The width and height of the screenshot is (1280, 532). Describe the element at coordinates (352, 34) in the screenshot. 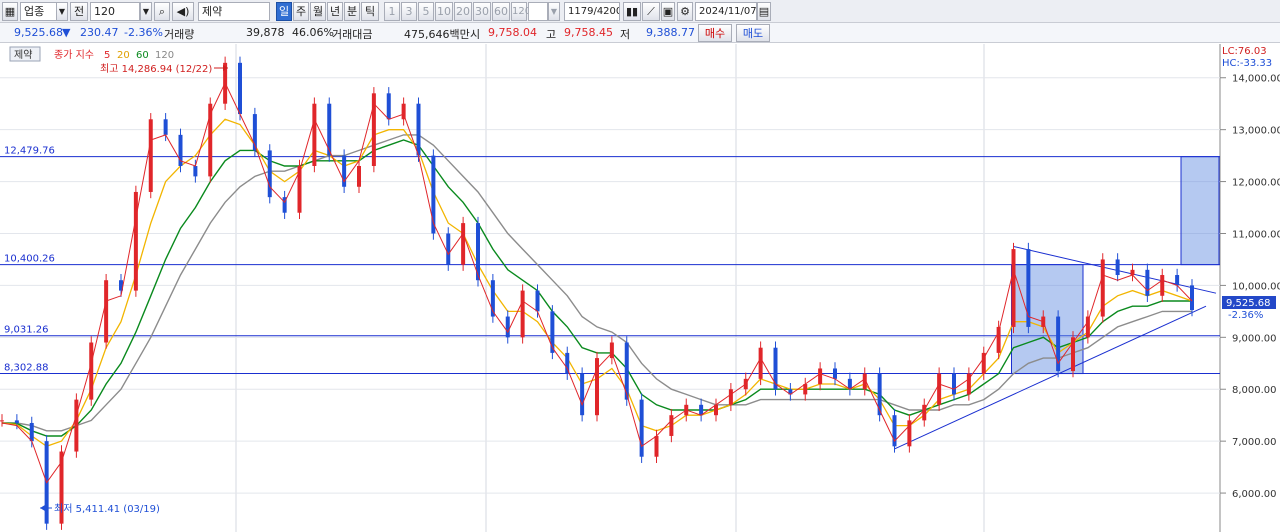

I see `amount-label: 거래대금` at that location.